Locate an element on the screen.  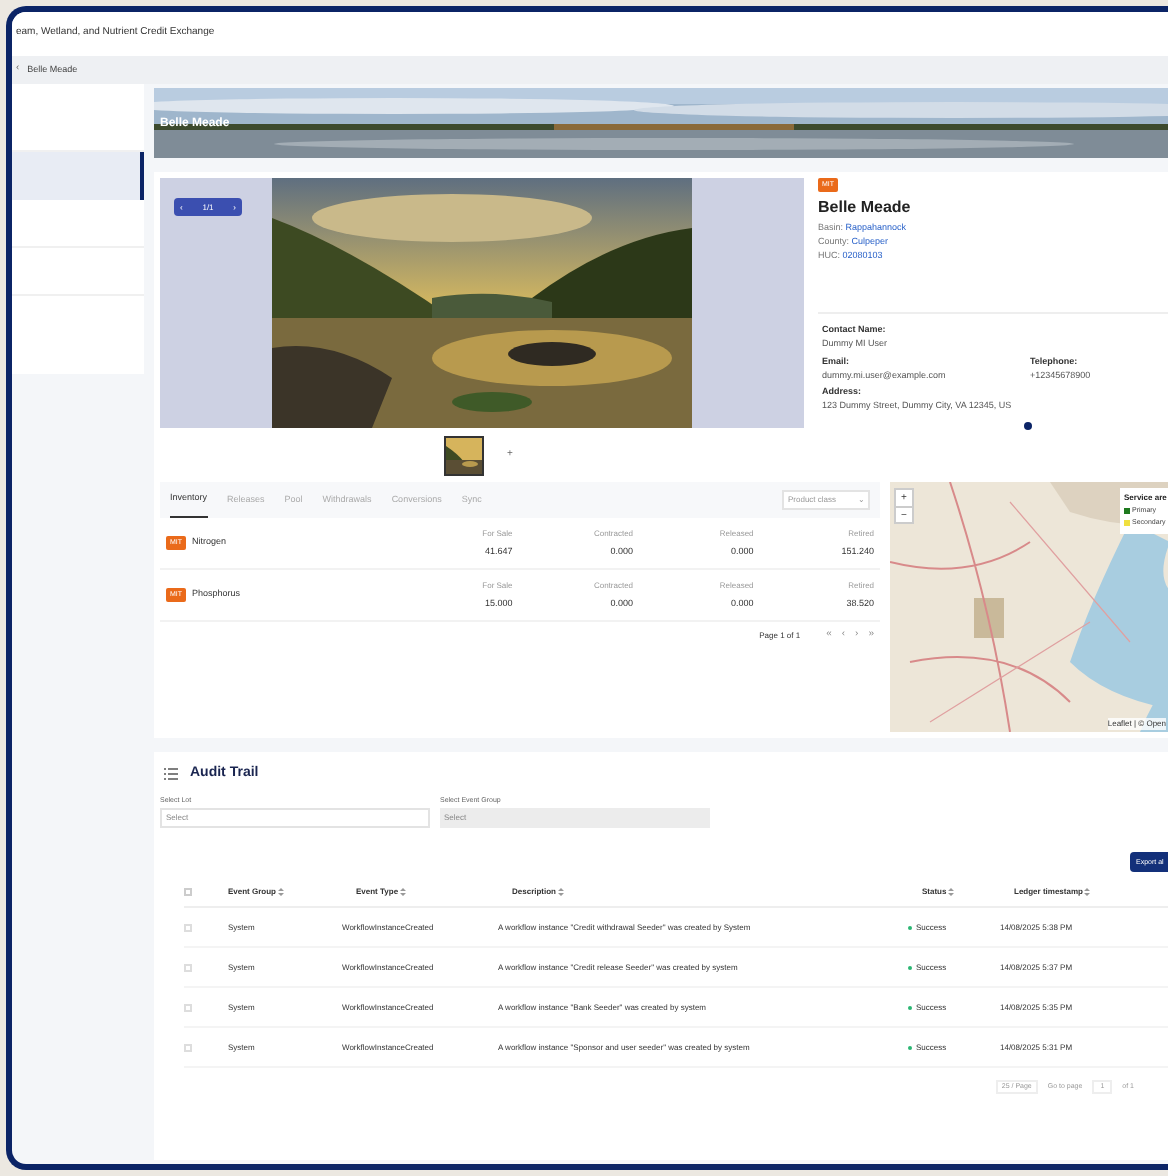
thumbnail is located at coordinates (464, 456).